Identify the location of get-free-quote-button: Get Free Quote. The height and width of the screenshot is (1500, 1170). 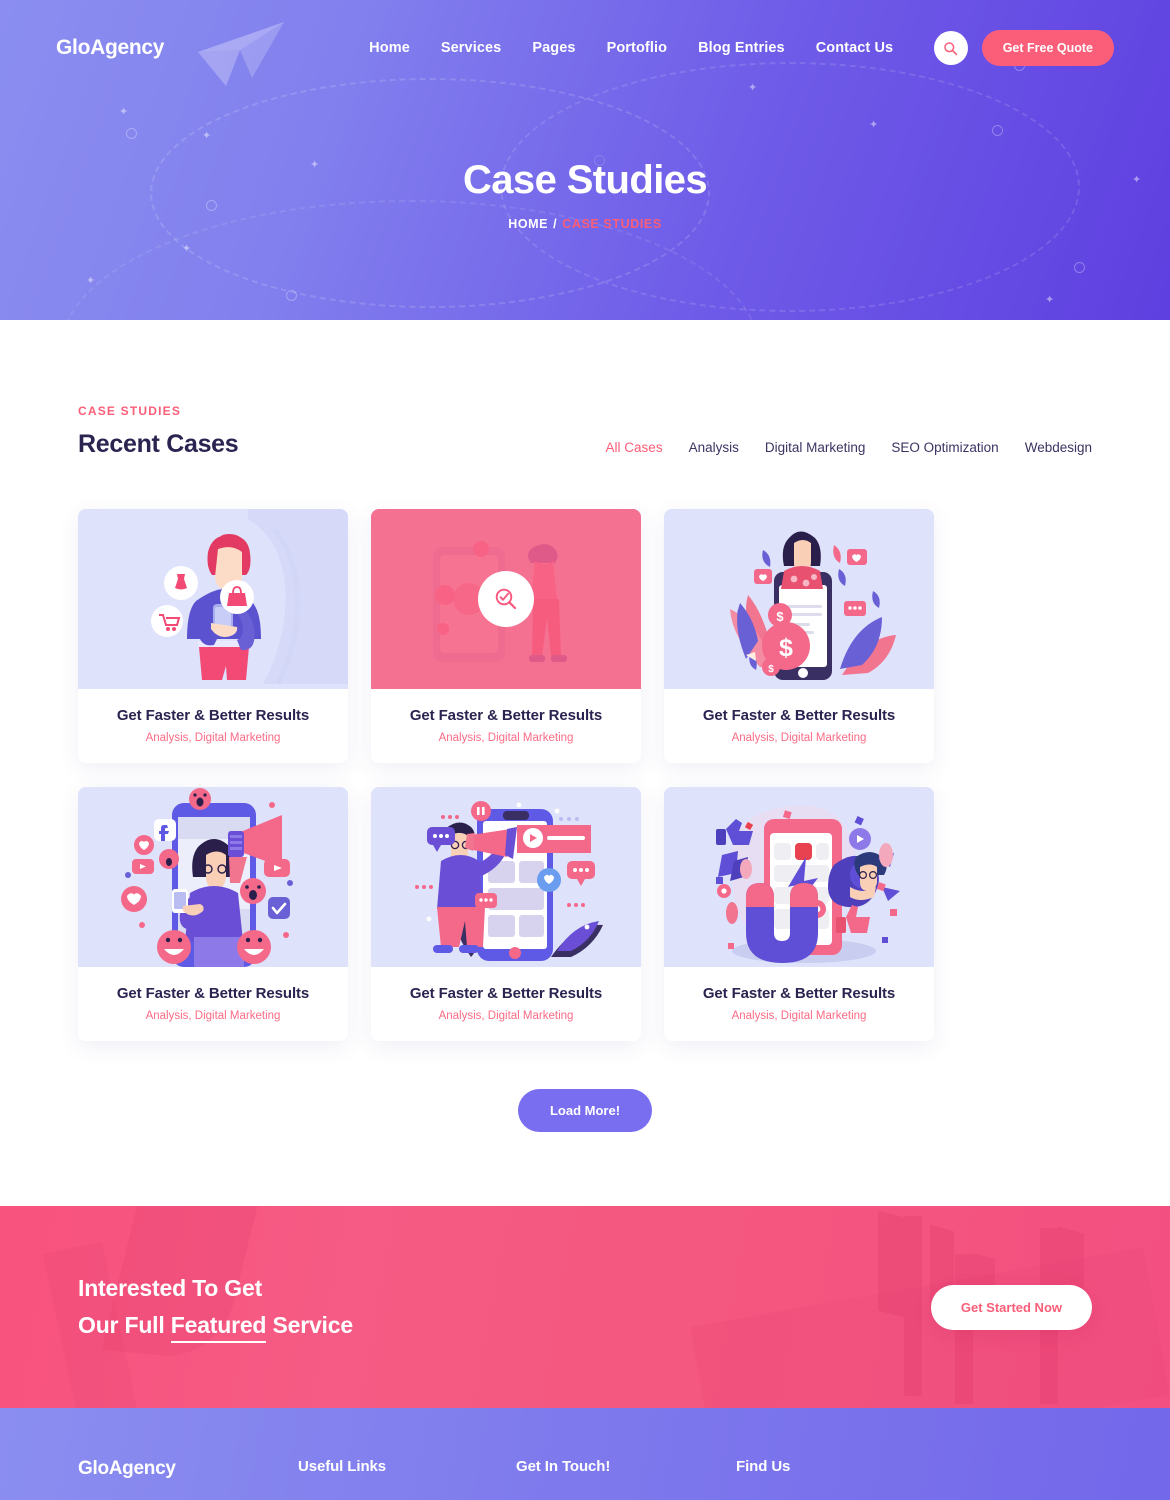
(1047, 48).